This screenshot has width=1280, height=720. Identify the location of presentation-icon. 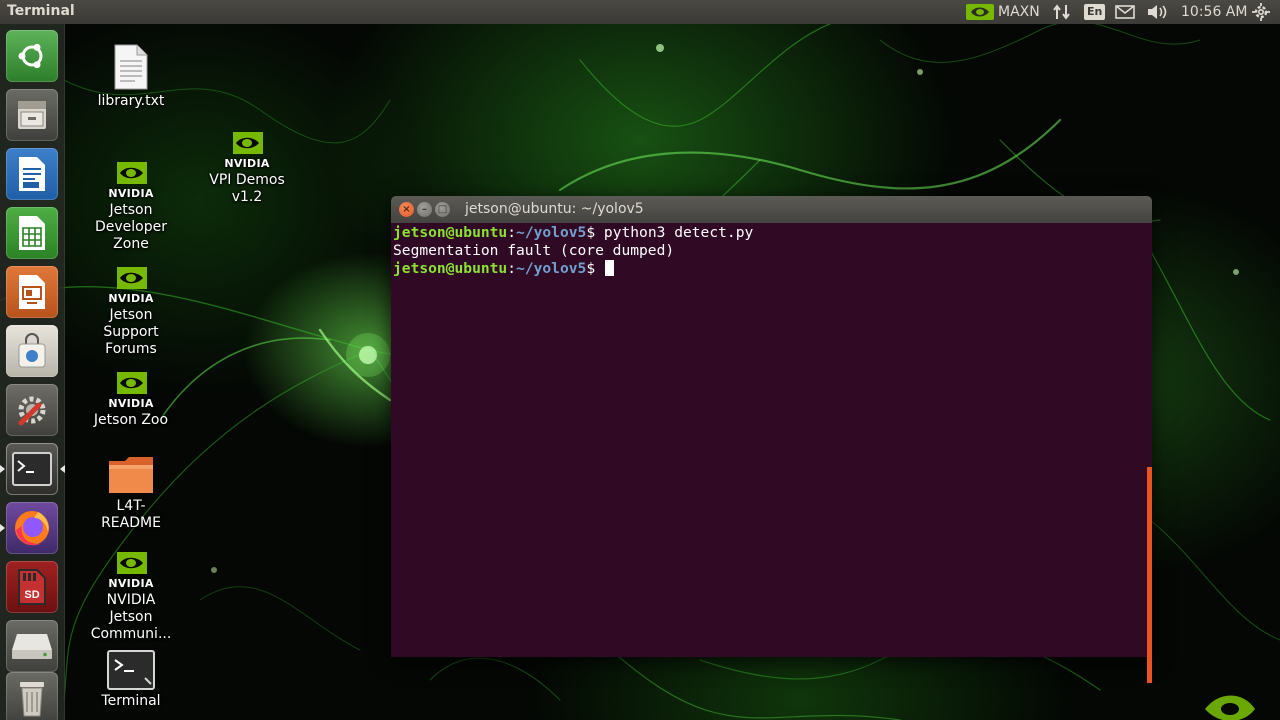
(32, 292).